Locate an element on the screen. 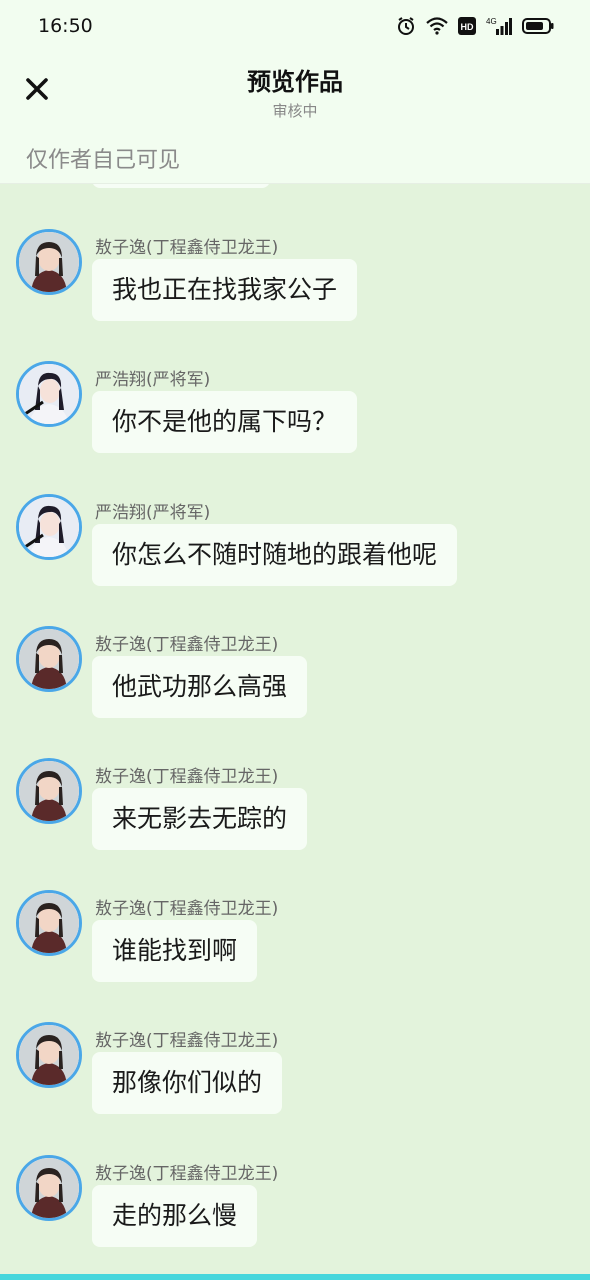 This screenshot has height=1280, width=590. status-bar: 16:50 HD 4G is located at coordinates (295, 26).